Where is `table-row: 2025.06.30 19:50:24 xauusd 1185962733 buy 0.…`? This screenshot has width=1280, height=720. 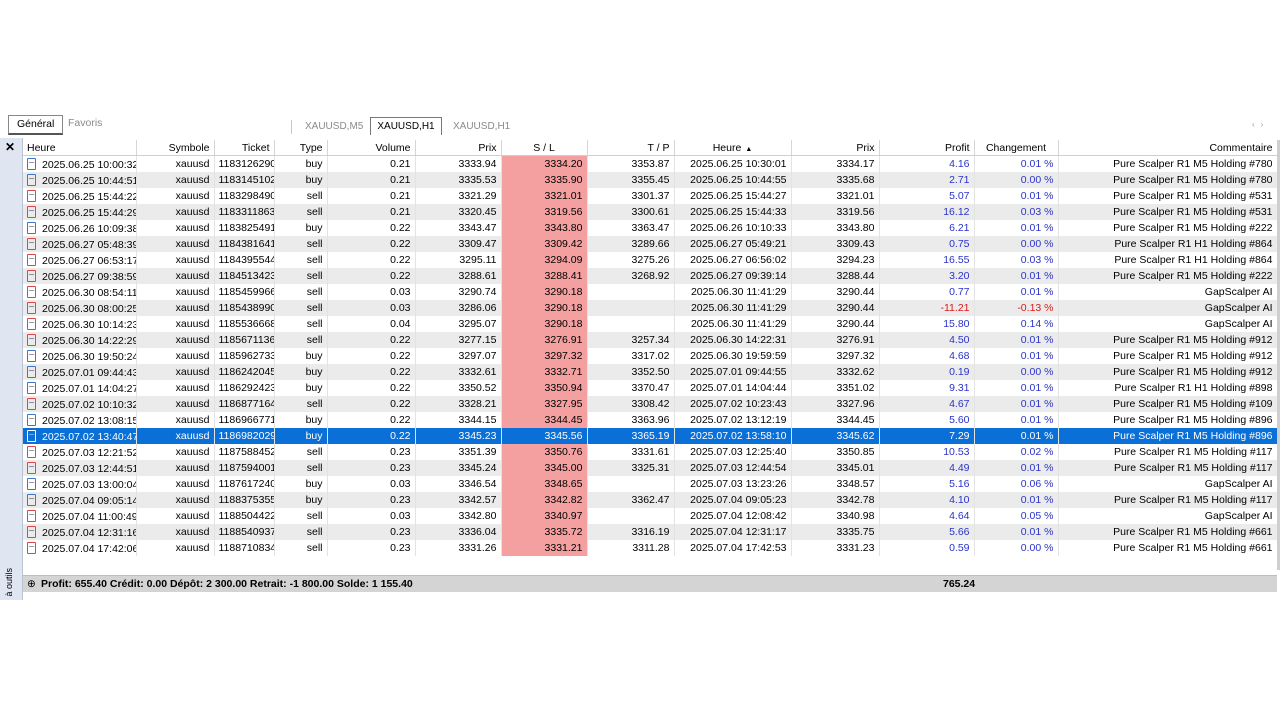 table-row: 2025.06.30 19:50:24 xauusd 1185962733 buy 0.… is located at coordinates (650, 356).